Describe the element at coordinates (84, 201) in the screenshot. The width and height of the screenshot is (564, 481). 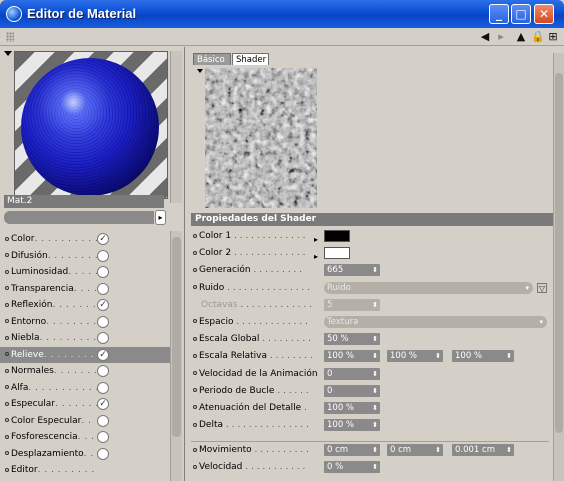
I see `material-name: Mat.2` at that location.